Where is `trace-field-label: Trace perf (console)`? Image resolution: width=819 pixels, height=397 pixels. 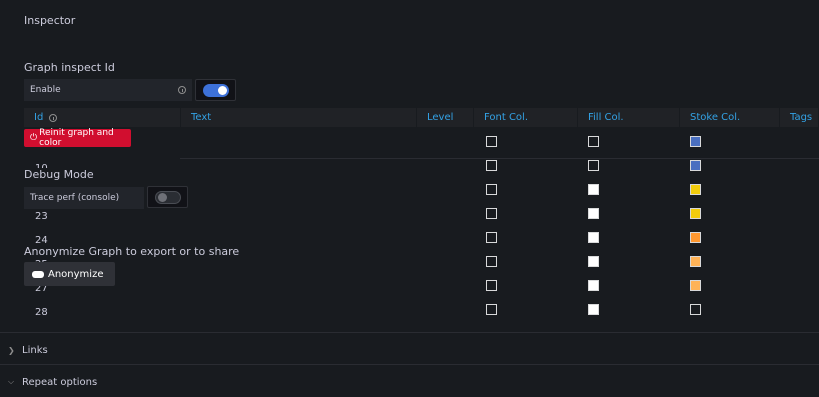
trace-field-label: Trace perf (console) is located at coordinates (84, 198).